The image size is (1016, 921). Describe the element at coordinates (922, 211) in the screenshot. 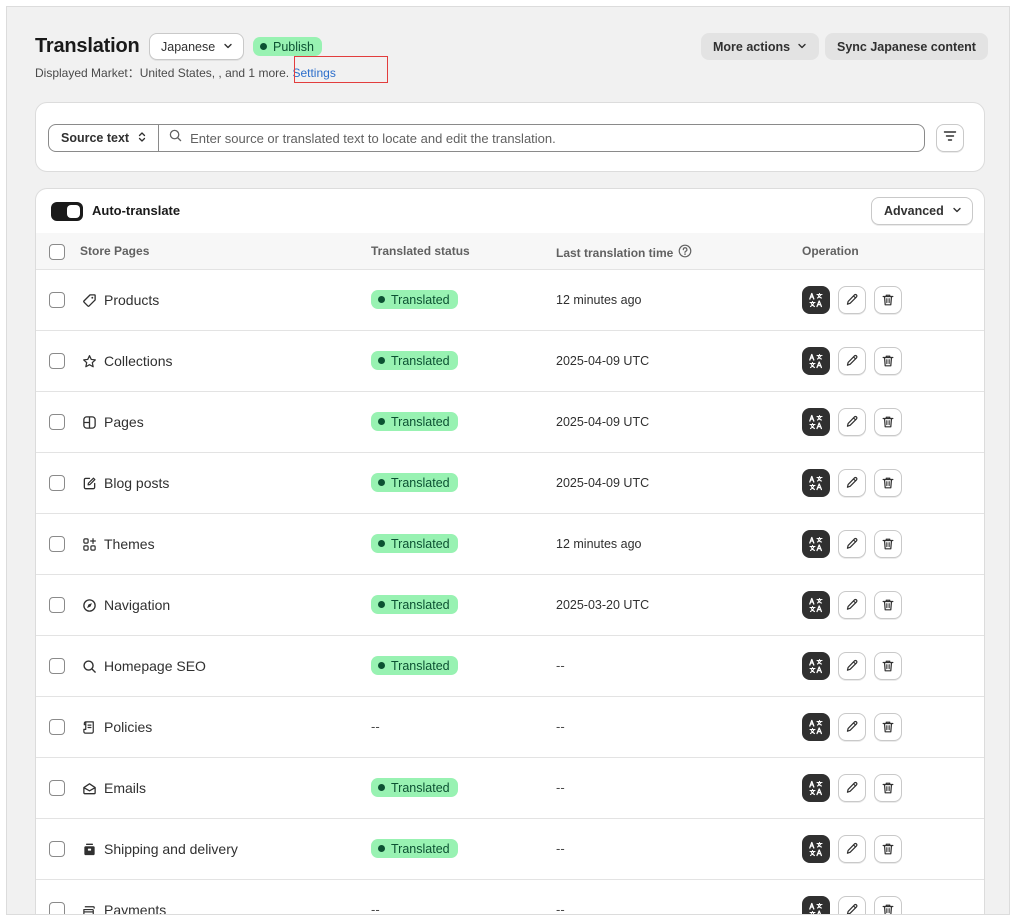

I see `advanced-button: Advanced` at that location.